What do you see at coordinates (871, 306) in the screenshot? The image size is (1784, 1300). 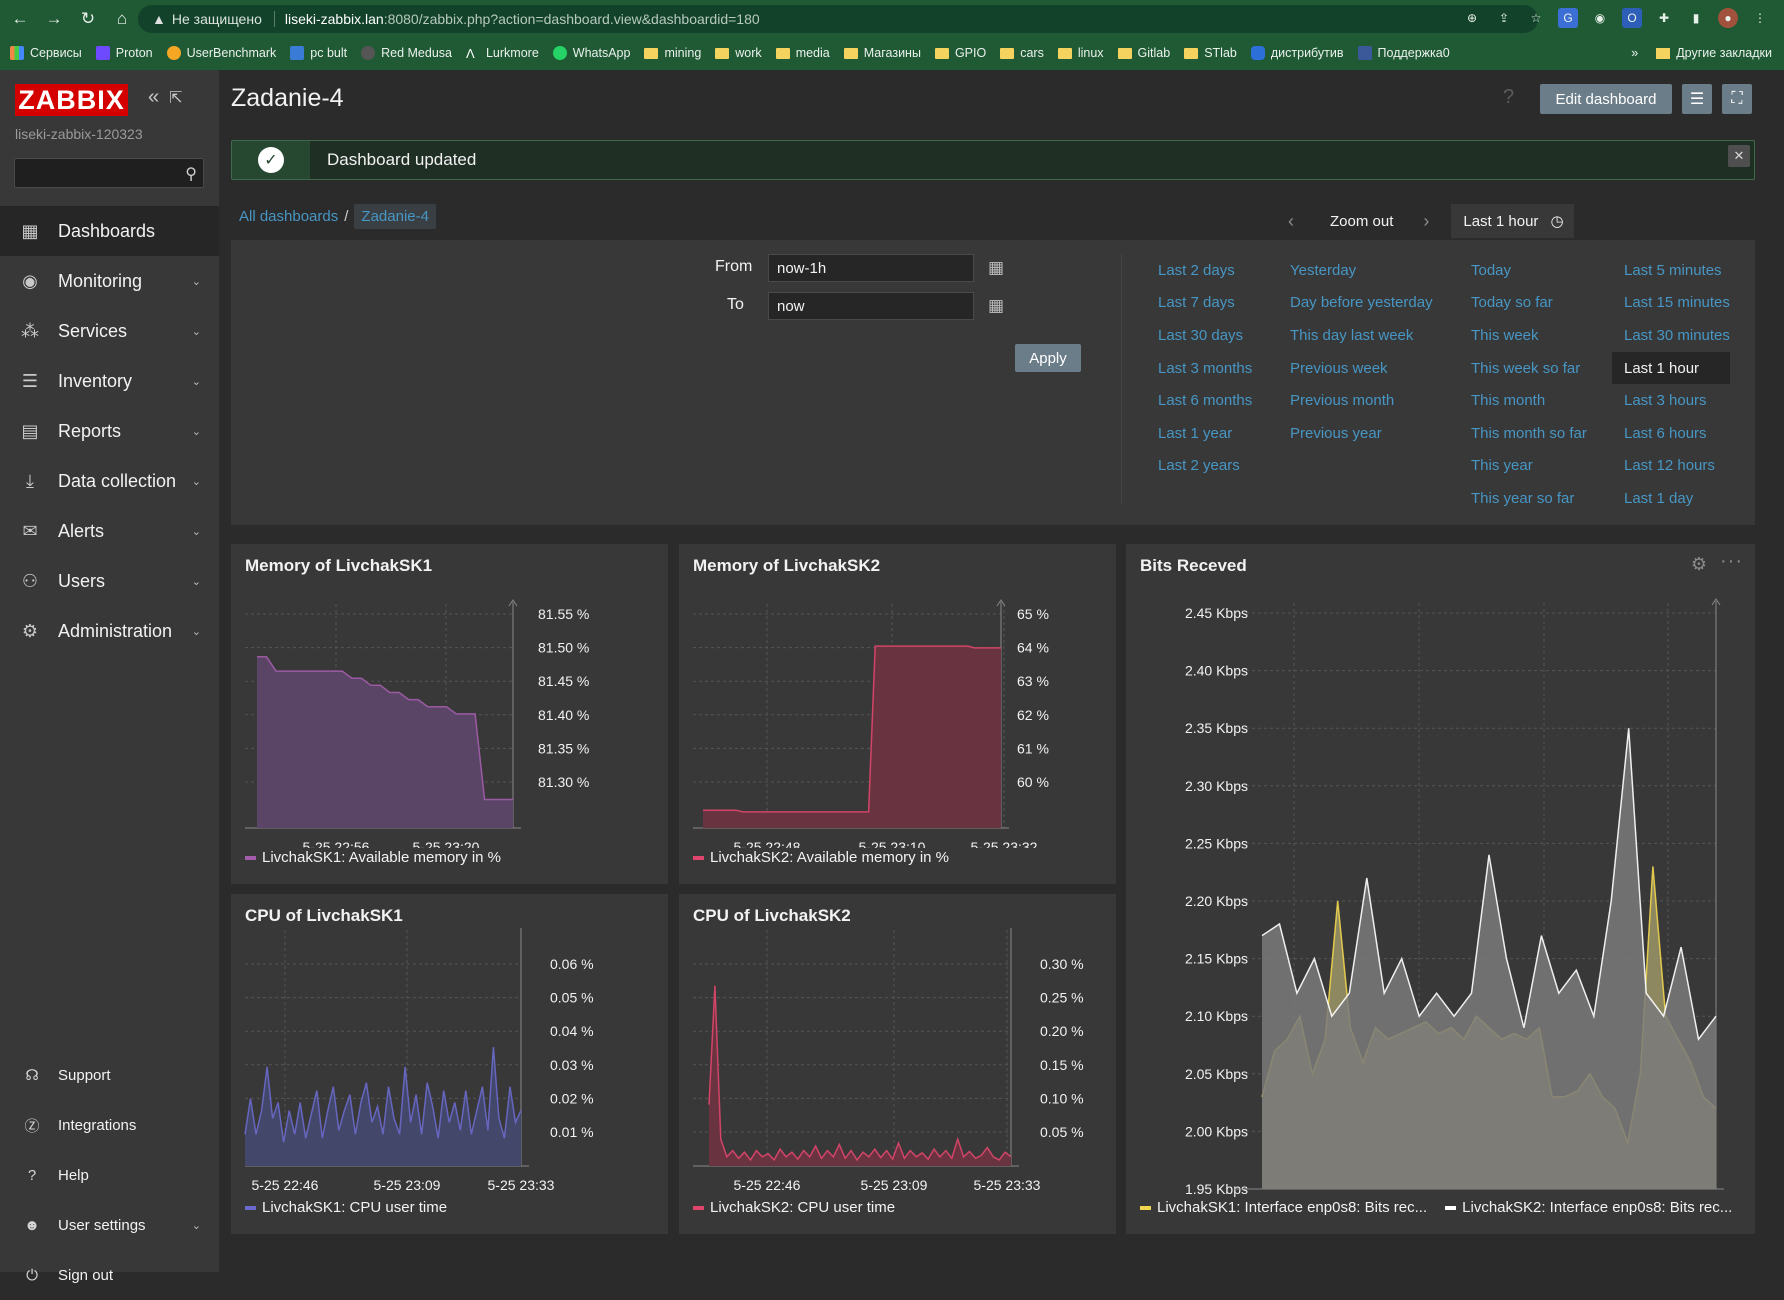 I see `to-input: now` at bounding box center [871, 306].